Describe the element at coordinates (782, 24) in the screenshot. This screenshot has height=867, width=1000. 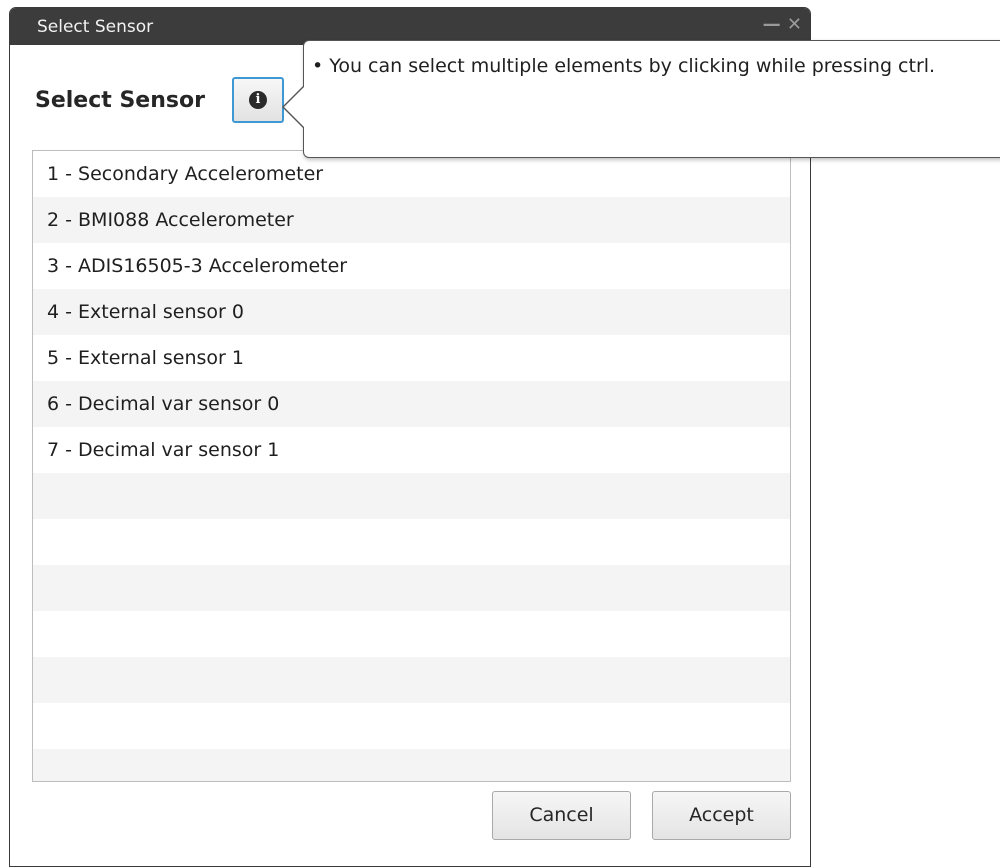
I see `window-controls: — ✕` at that location.